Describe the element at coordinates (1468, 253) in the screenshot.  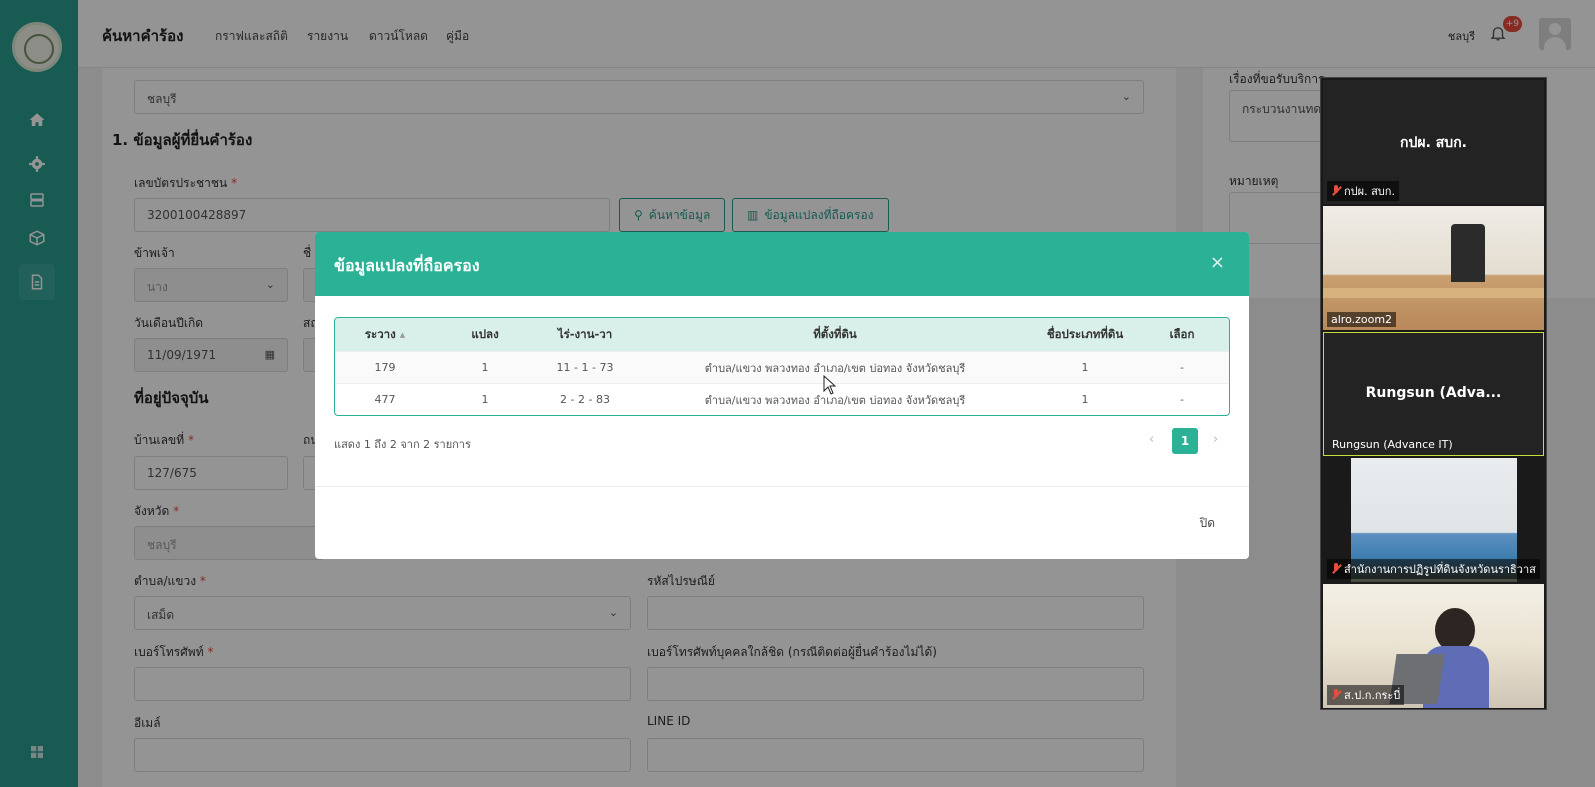
I see `chair-shape` at that location.